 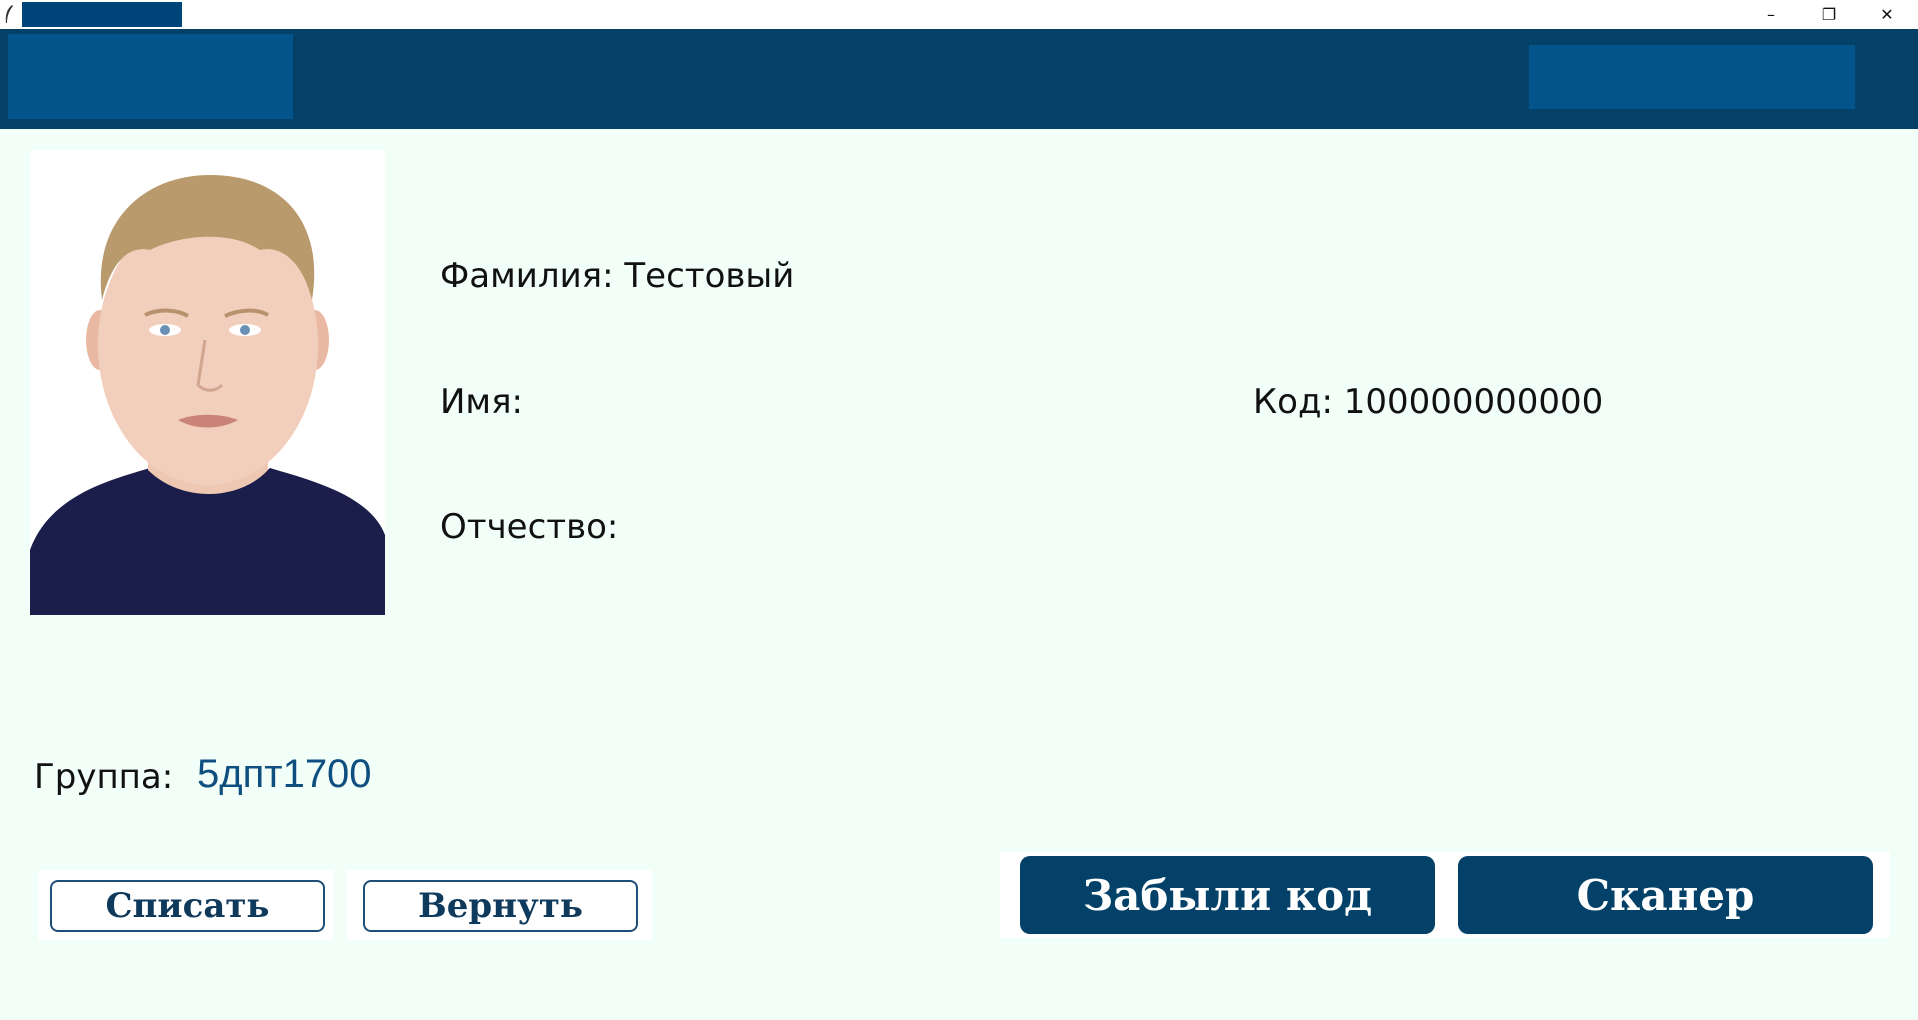 What do you see at coordinates (187, 906) in the screenshot?
I see `write-off-button: Списать` at bounding box center [187, 906].